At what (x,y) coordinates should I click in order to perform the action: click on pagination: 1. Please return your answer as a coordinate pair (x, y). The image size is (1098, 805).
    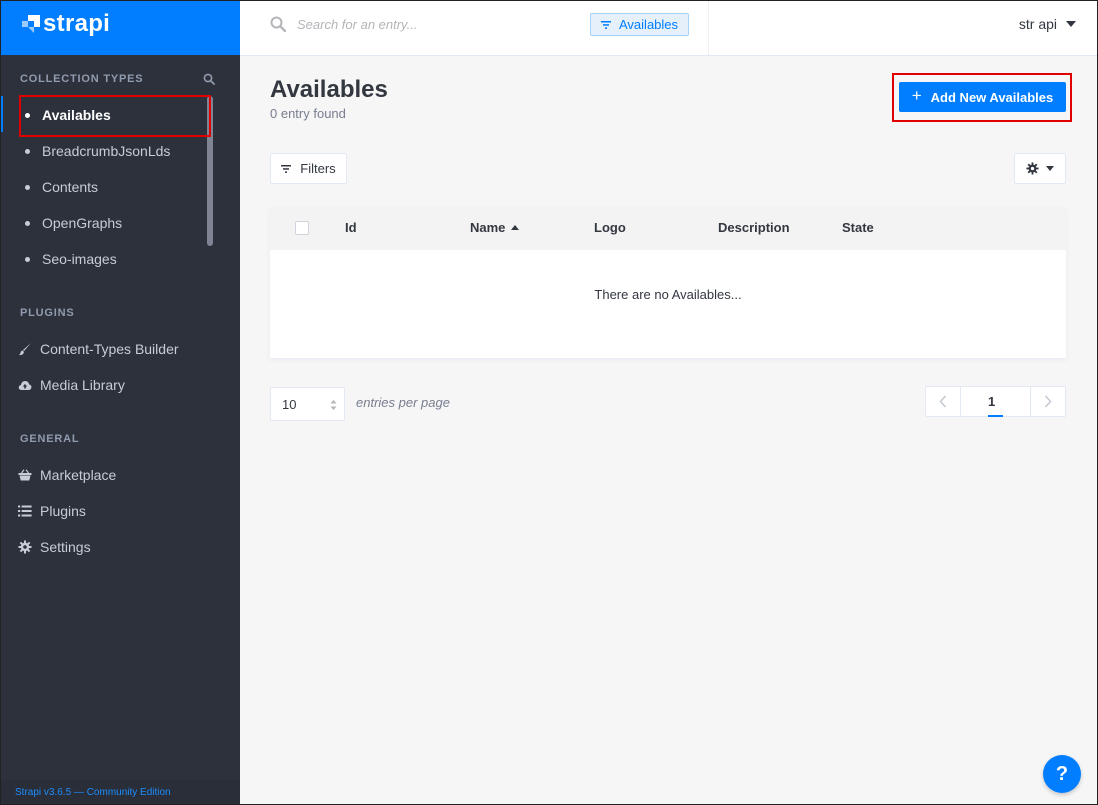
    Looking at the image, I should click on (995, 401).